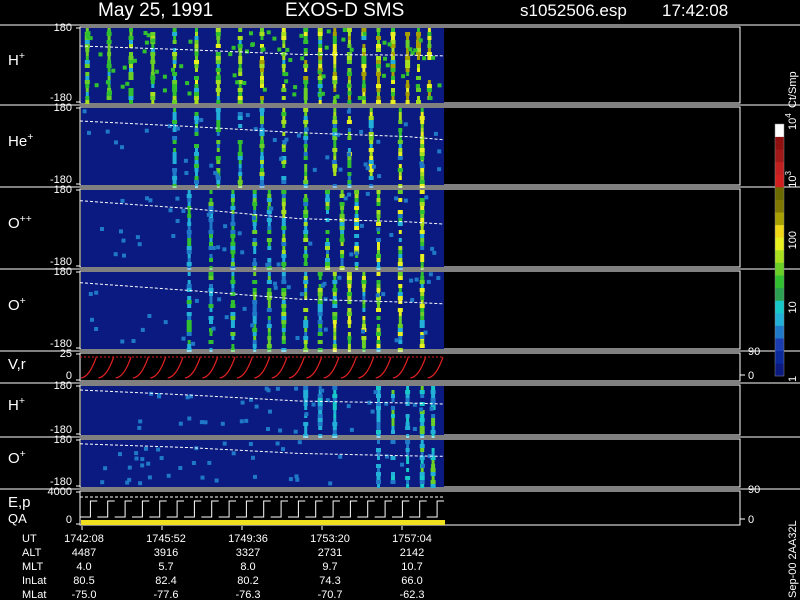 Image resolution: width=800 pixels, height=600 pixels. I want to click on colorbar-segment, so click(779, 143).